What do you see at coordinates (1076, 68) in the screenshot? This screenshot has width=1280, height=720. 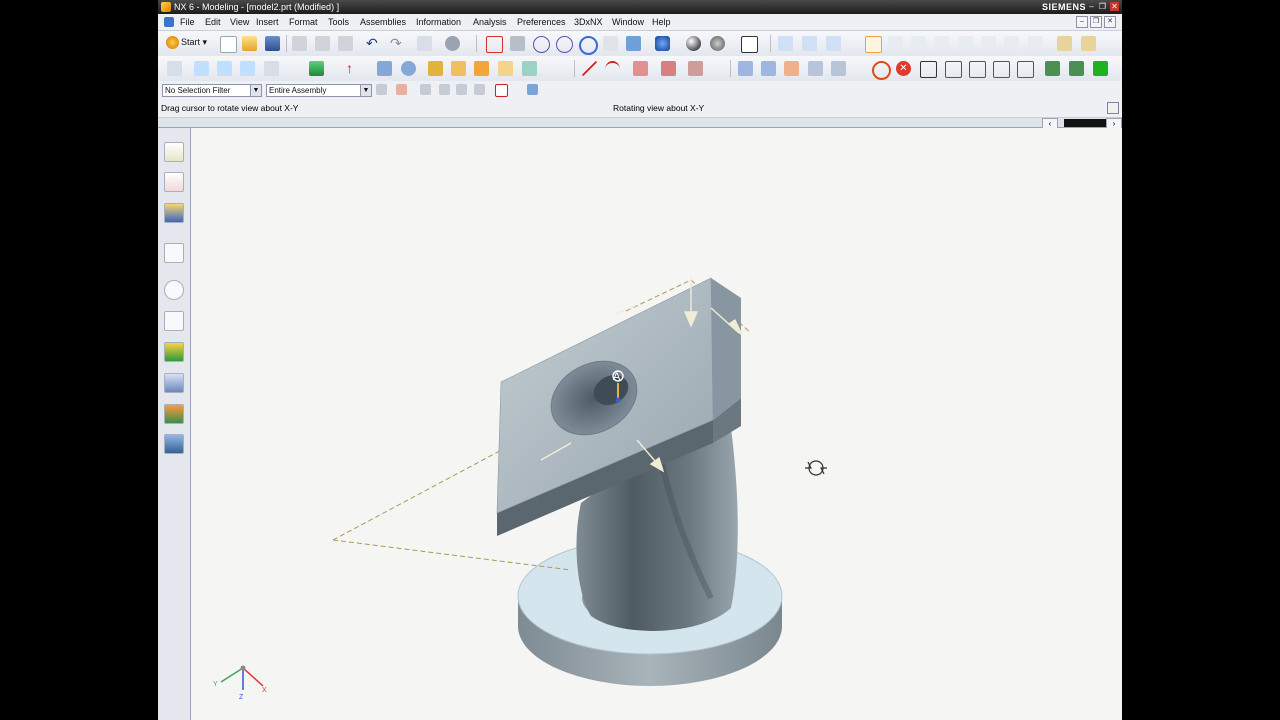 I see `material-icon` at bounding box center [1076, 68].